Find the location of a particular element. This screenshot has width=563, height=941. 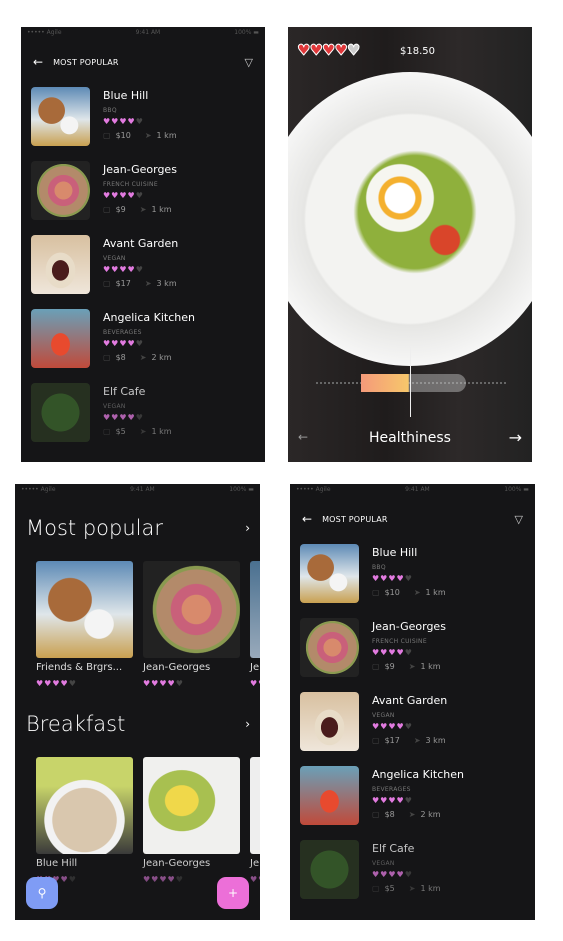

meta-row: ▢ $17 ➤ 3 km is located at coordinates (140, 283).